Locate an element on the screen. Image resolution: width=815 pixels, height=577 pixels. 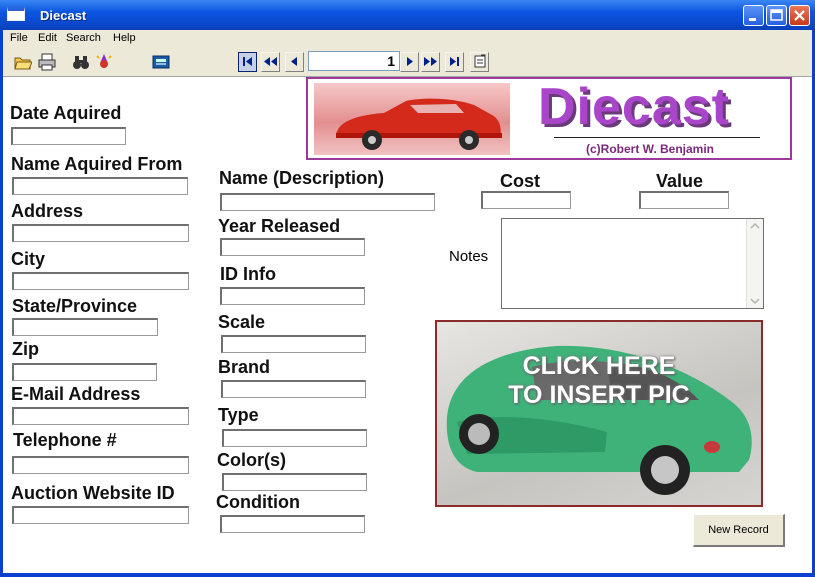
last-record-button is located at coordinates (454, 62).